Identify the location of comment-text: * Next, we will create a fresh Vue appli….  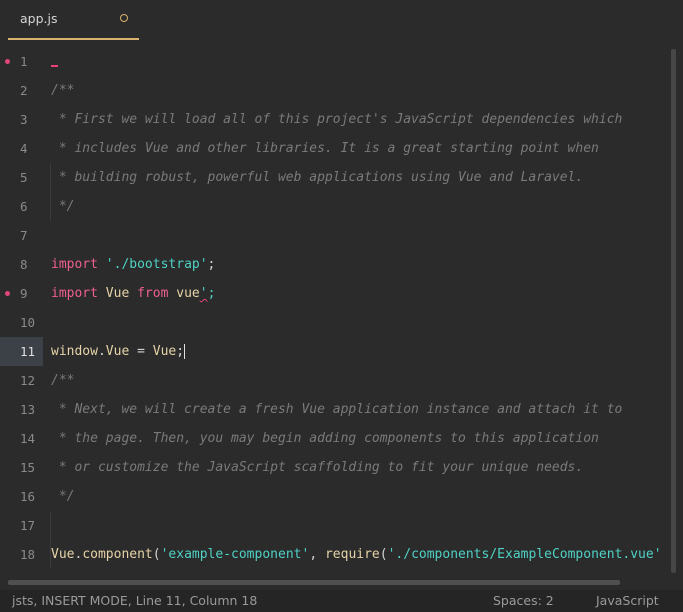
(337, 409).